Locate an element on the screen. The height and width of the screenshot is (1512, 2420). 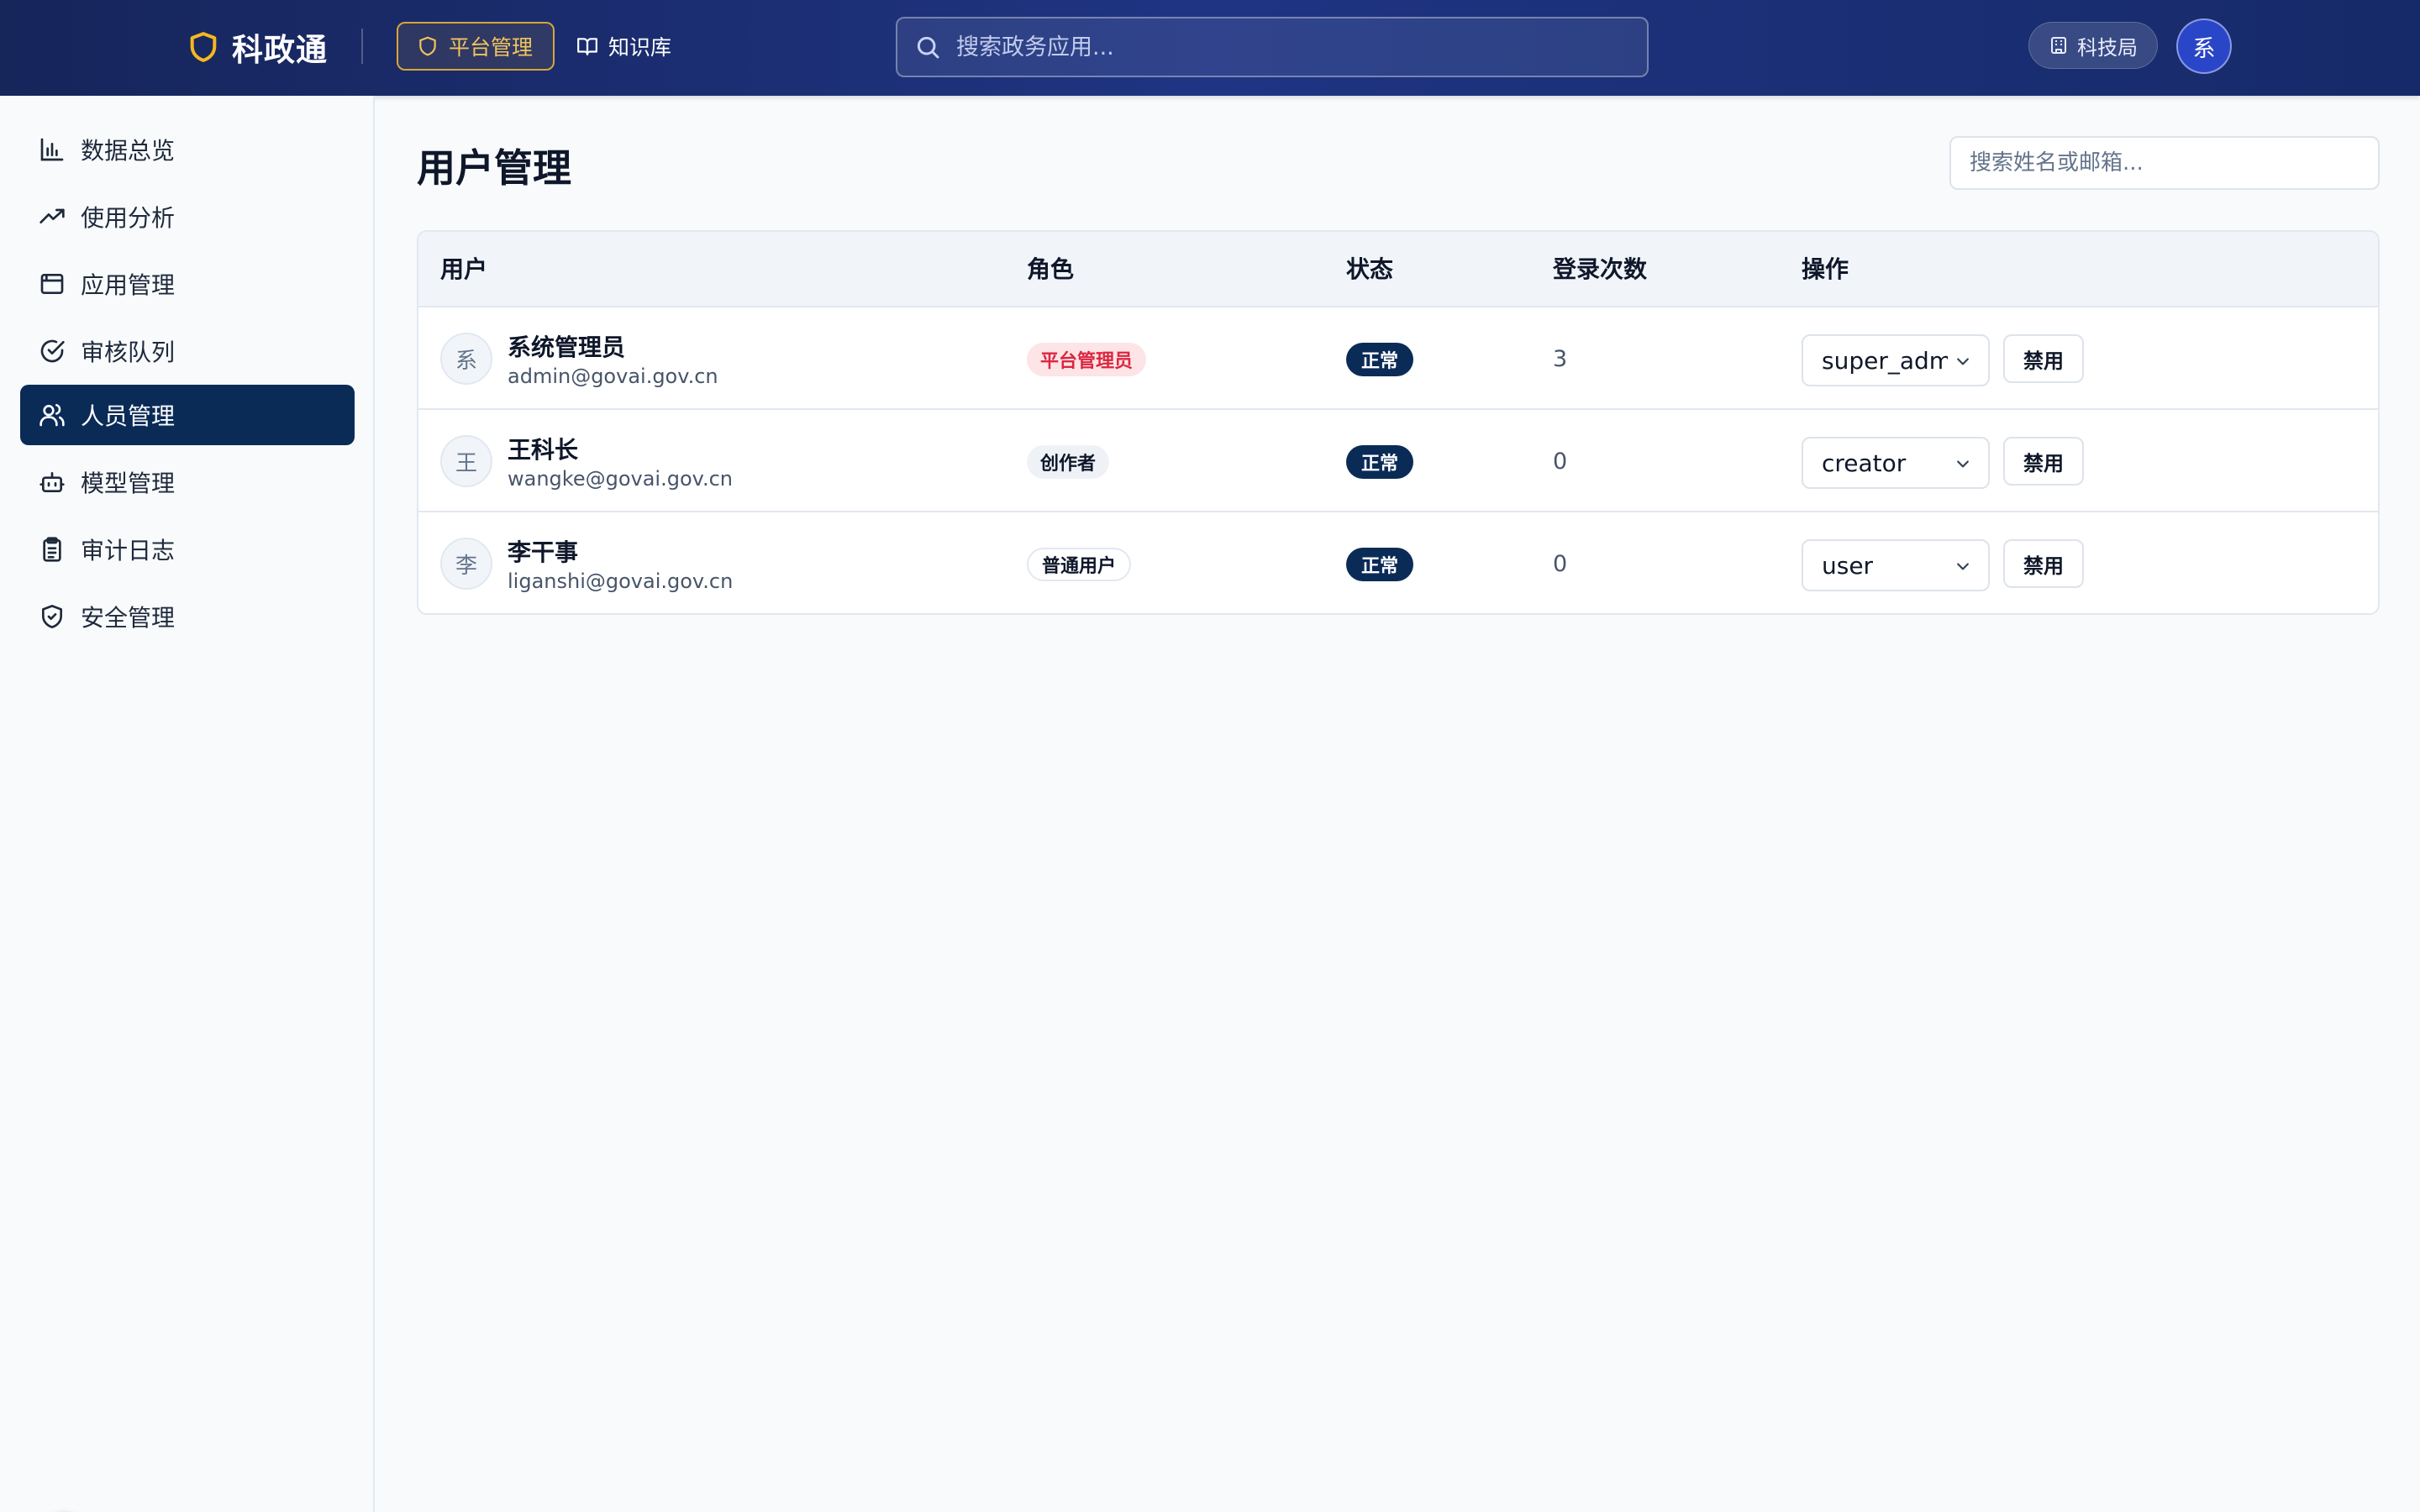
user-email: liganshi@govai.gov.cn is located at coordinates (621, 581).